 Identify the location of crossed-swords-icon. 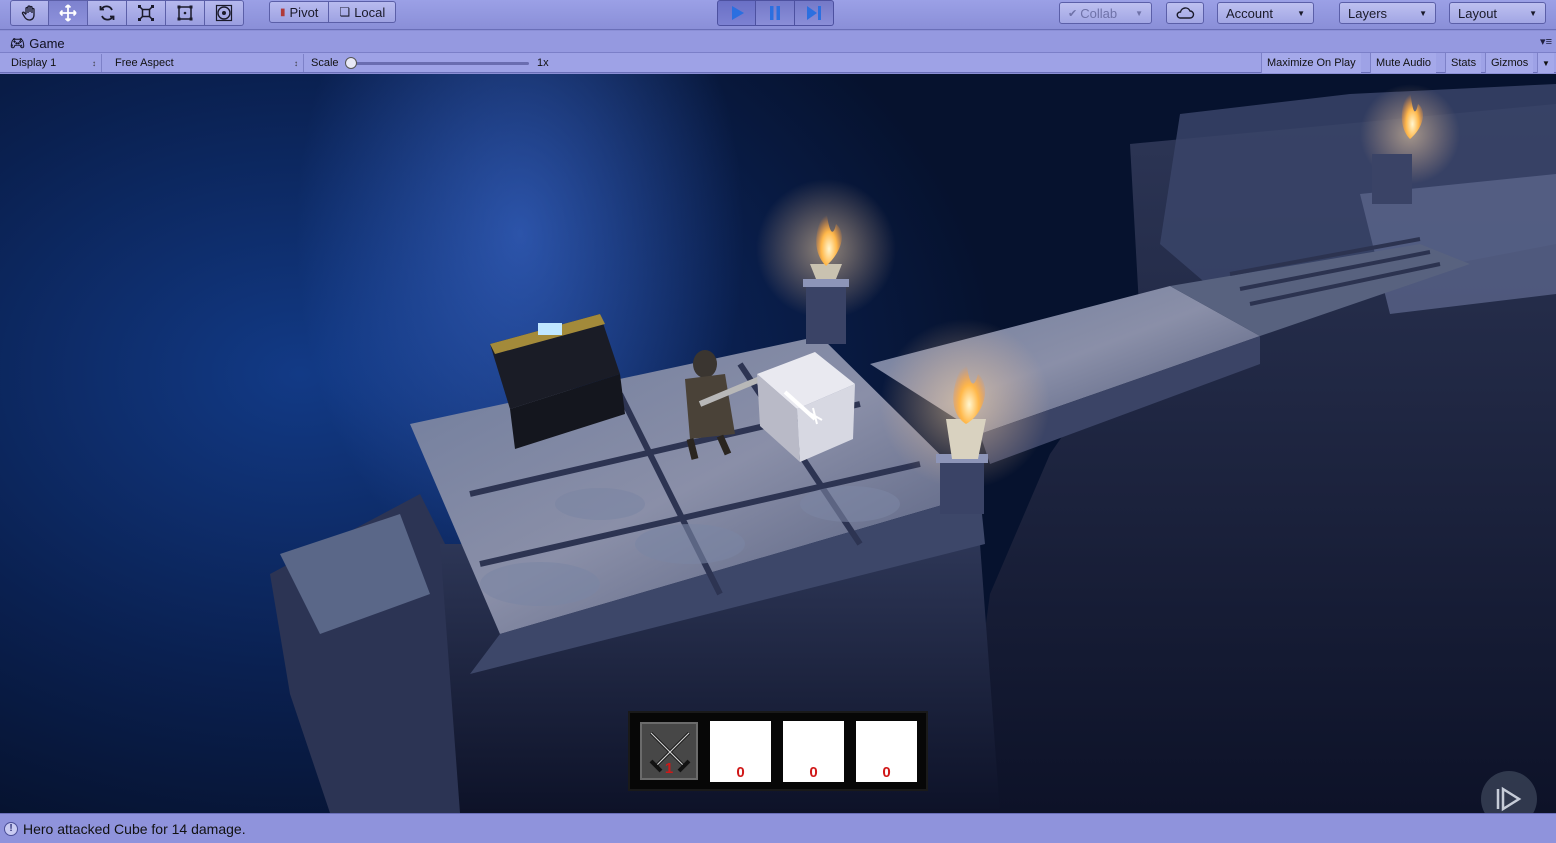
(670, 752).